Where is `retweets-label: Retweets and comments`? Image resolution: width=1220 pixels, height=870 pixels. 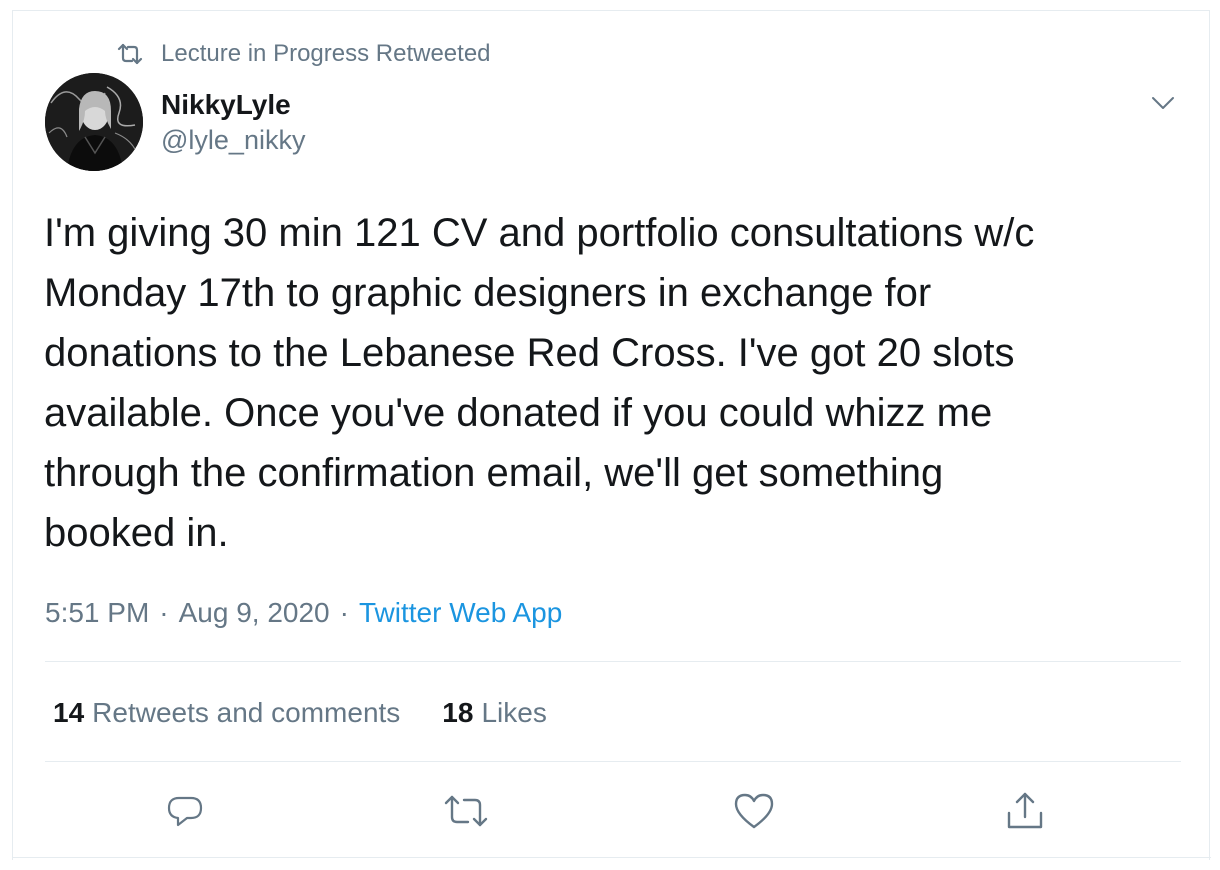 retweets-label: Retweets and comments is located at coordinates (246, 712).